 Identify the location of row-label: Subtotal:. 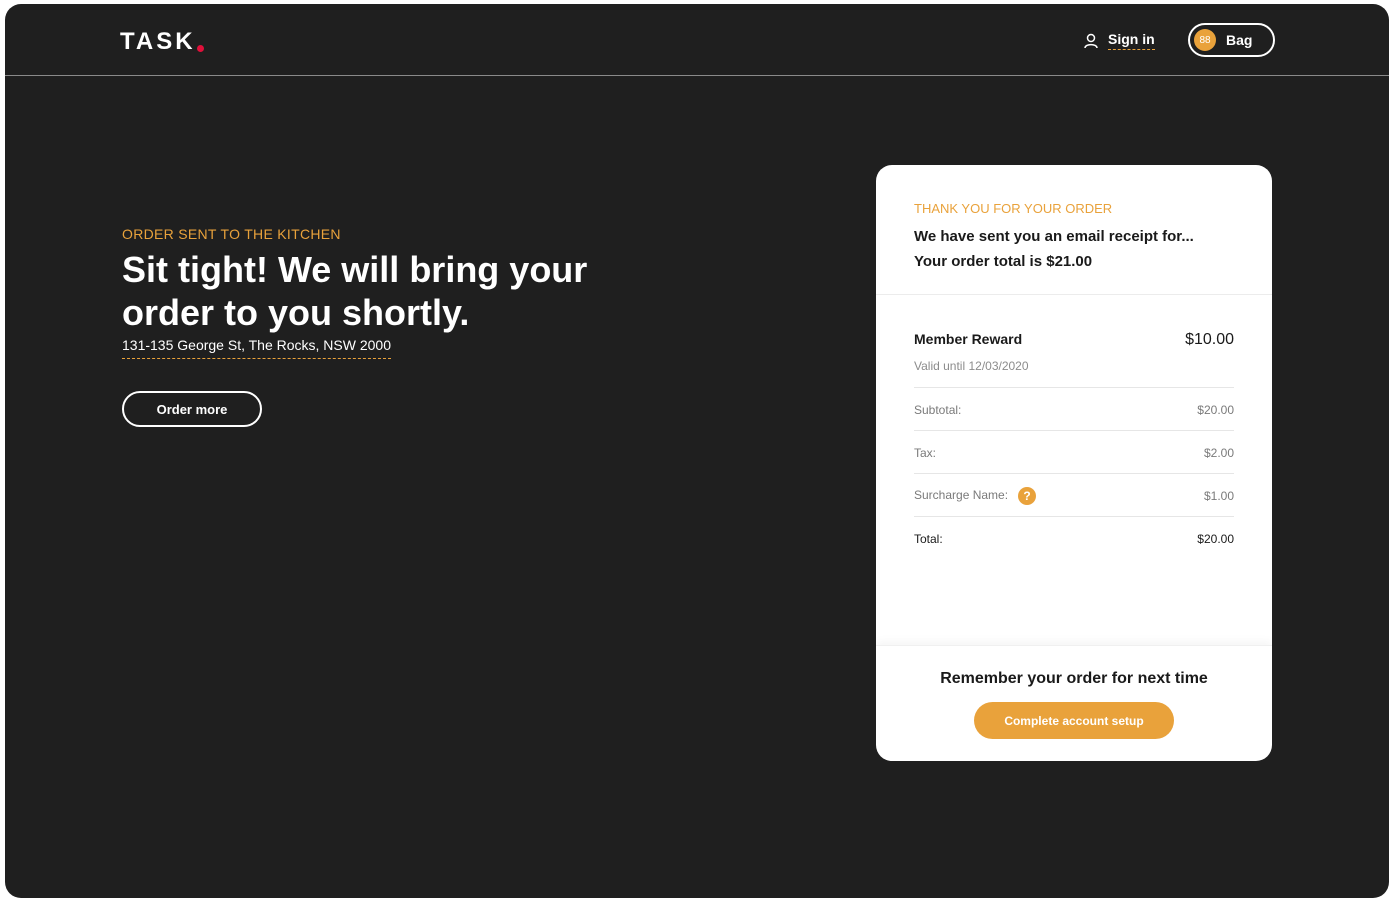
(938, 409).